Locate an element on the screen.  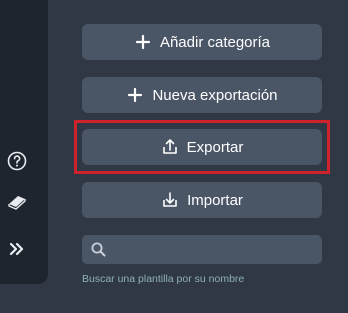
add-category-label: Añadir categoría is located at coordinates (215, 42).